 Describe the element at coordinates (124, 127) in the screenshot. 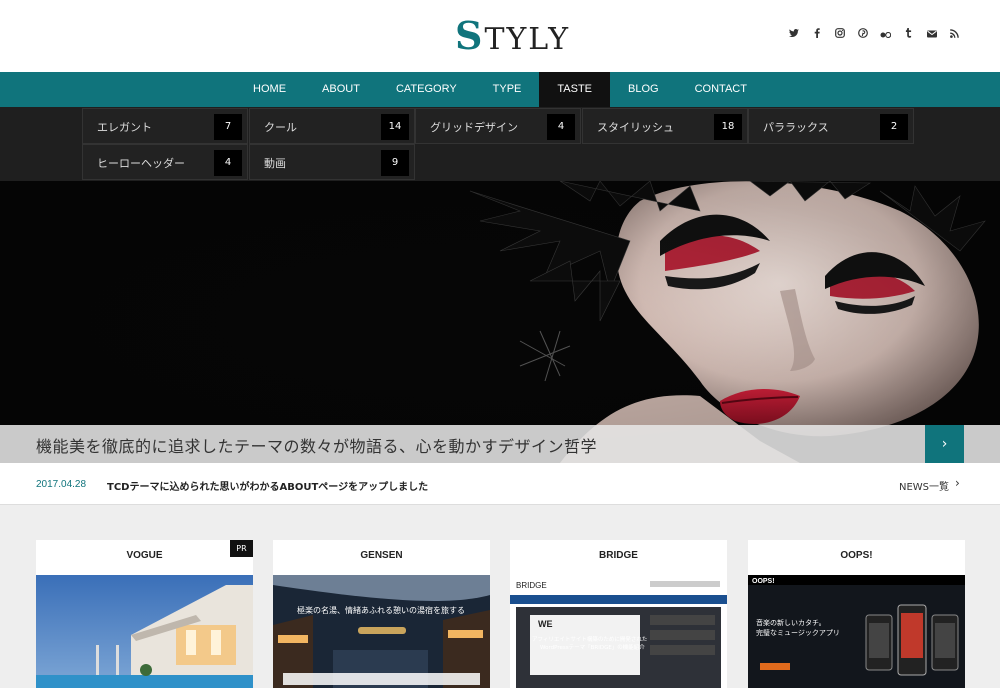

I see `dropdown-item-label: エレガント` at that location.